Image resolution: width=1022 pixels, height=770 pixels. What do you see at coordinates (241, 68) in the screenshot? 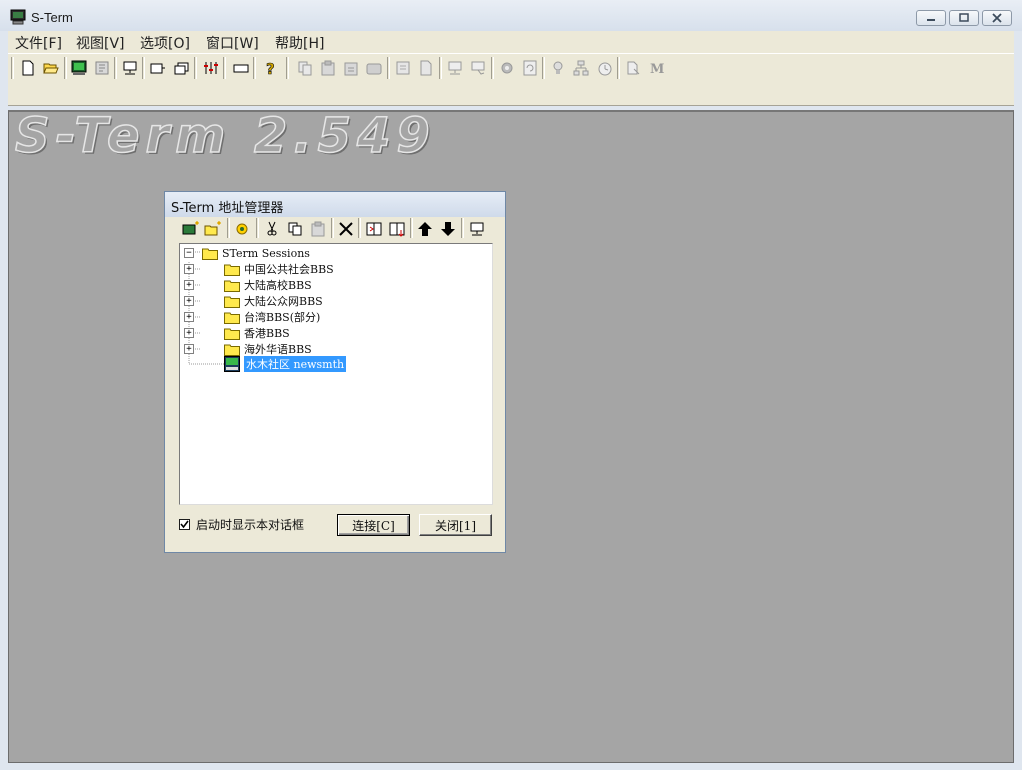
I see `fullscreen-button` at bounding box center [241, 68].